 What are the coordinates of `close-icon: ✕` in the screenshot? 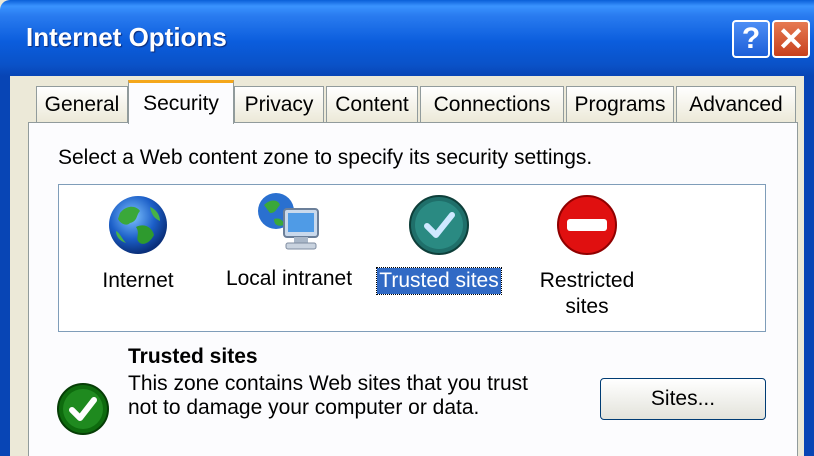 It's located at (791, 39).